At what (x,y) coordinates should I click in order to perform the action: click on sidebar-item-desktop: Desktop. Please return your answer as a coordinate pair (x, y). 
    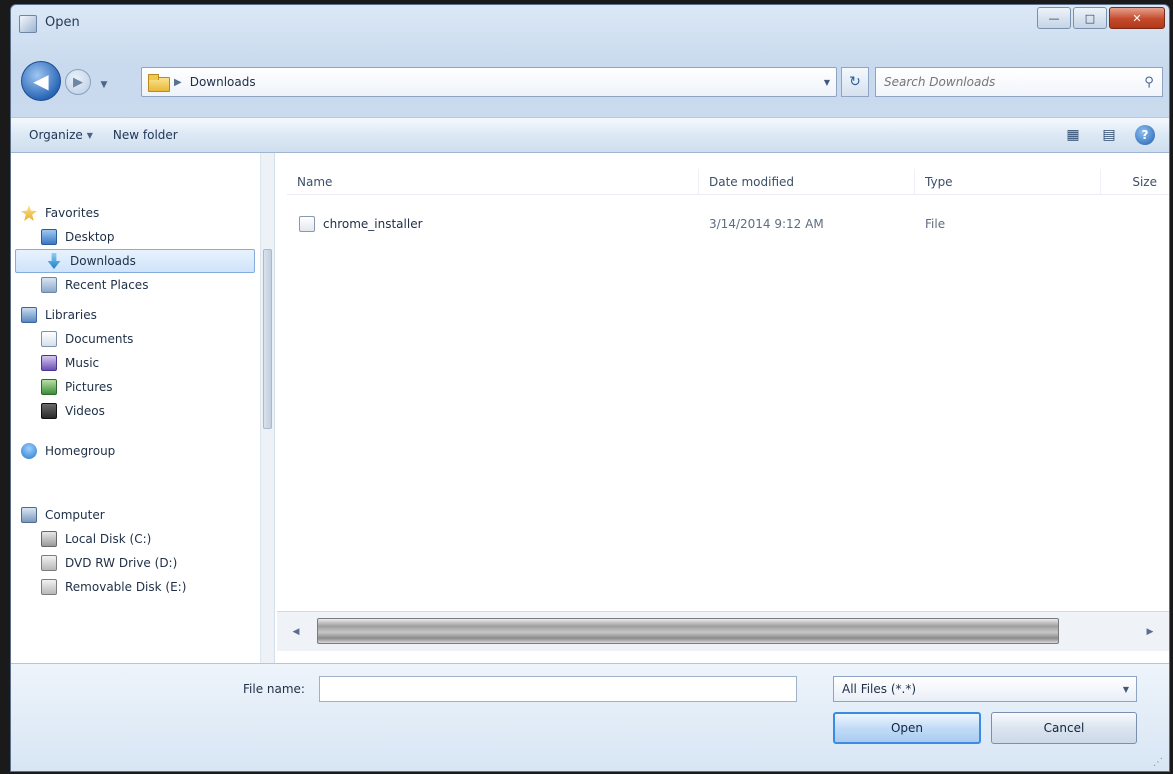
    Looking at the image, I should click on (135, 237).